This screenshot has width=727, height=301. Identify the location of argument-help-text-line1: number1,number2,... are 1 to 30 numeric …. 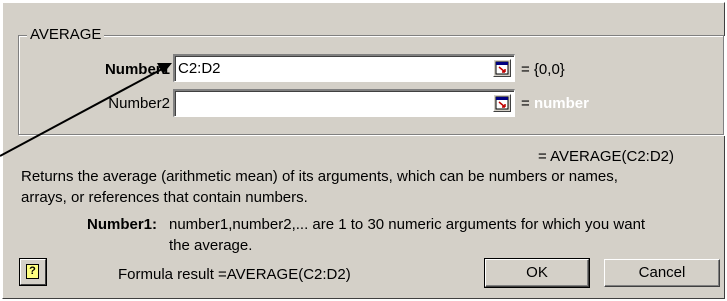
(407, 224).